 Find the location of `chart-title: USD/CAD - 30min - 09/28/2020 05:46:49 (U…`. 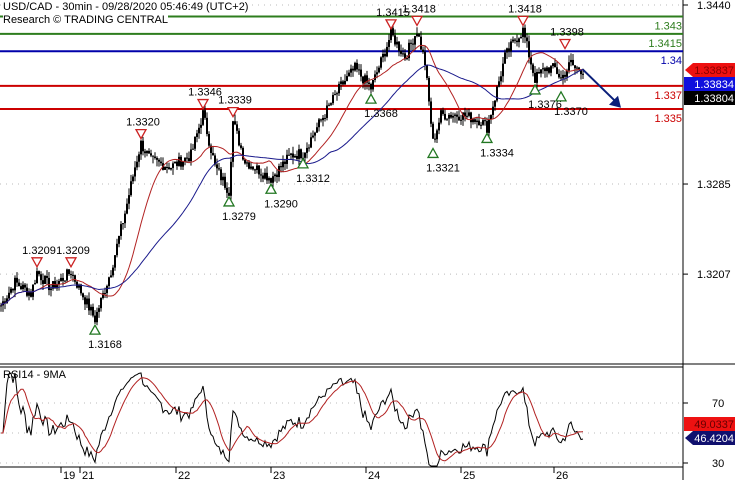

chart-title: USD/CAD - 30min - 09/28/2020 05:46:49 (U… is located at coordinates (126, 7).